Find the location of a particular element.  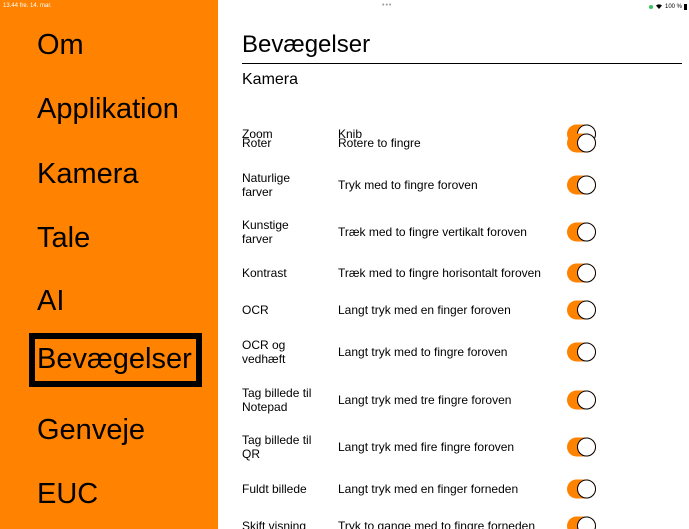

gesture-action: Tryk med to fingre foroven is located at coordinates (408, 185).